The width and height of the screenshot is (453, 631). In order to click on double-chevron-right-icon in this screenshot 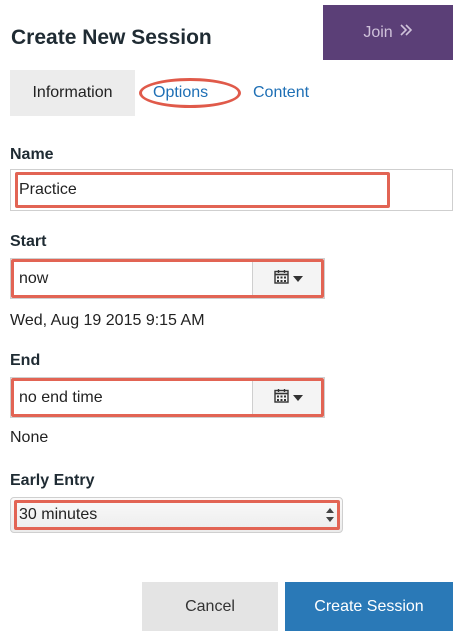, I will do `click(406, 32)`.